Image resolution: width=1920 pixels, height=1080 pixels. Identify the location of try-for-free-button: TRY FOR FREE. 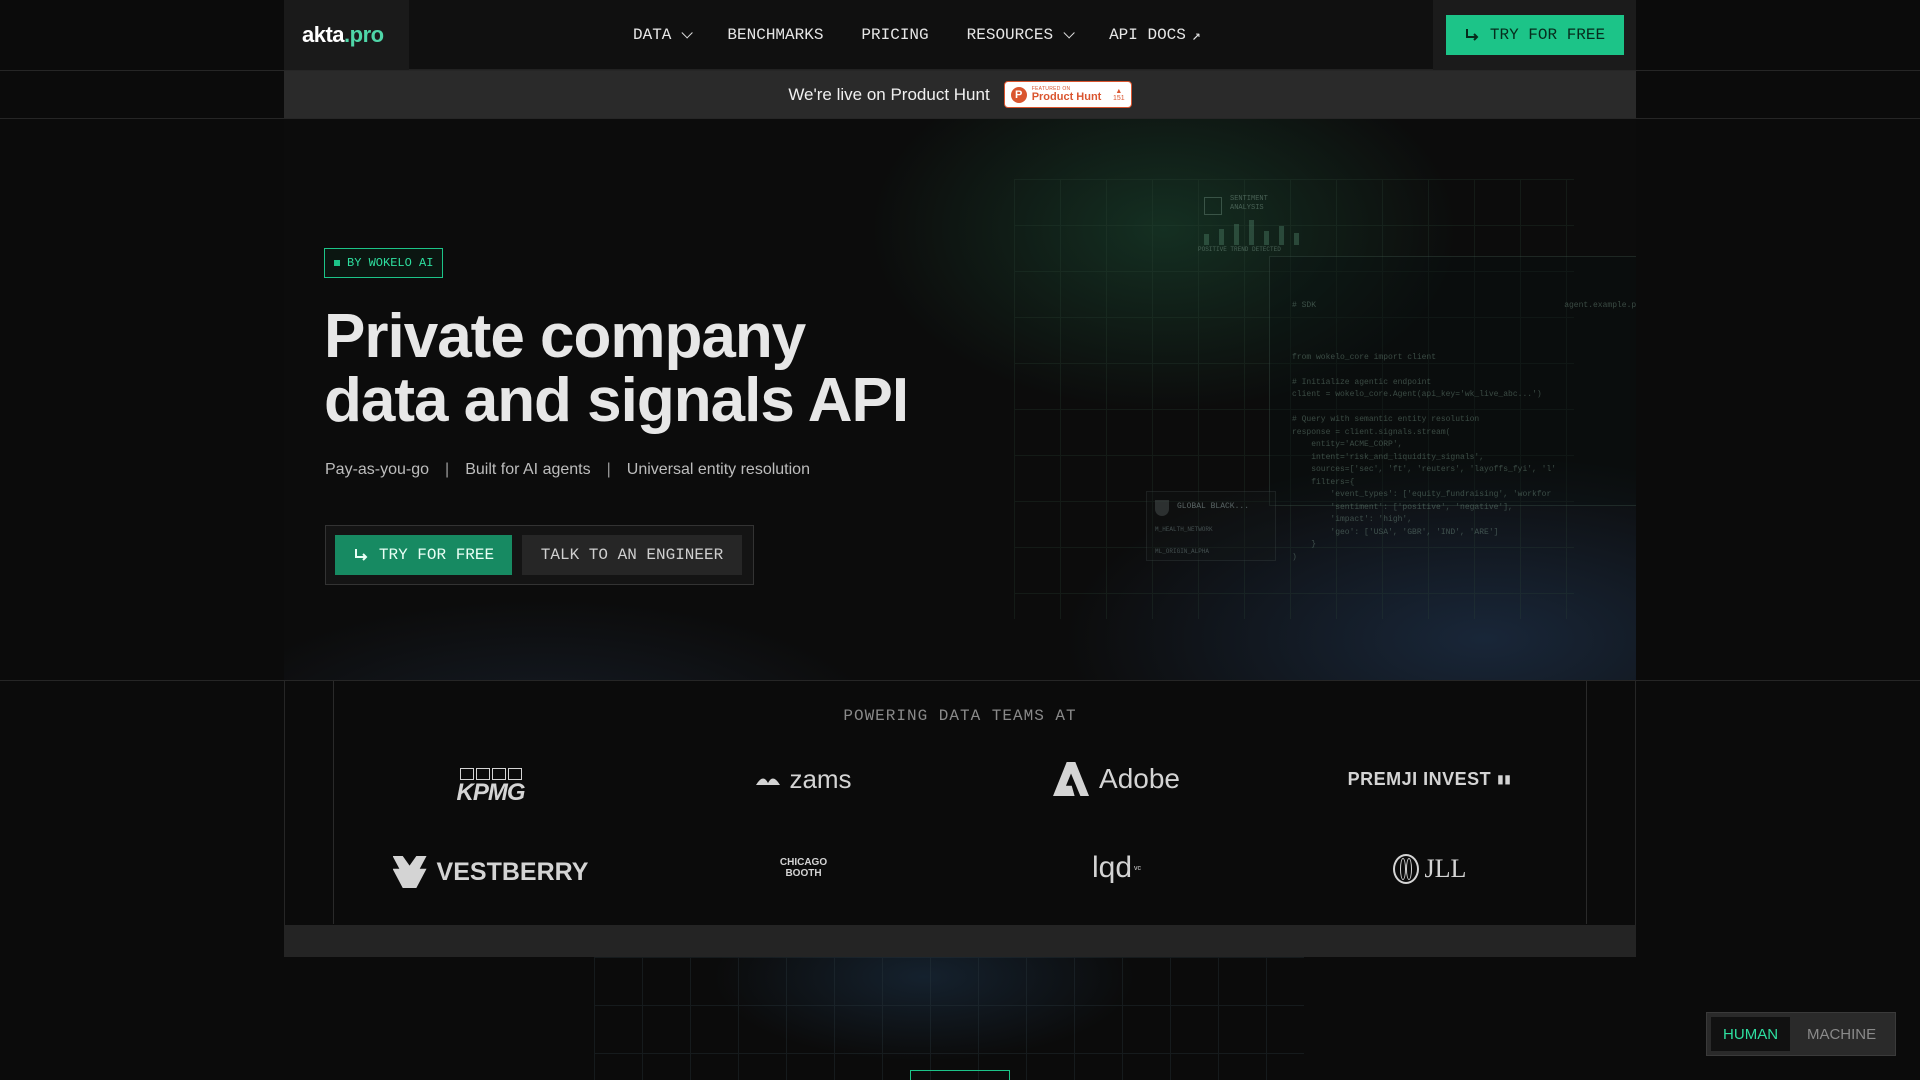
(1534, 35).